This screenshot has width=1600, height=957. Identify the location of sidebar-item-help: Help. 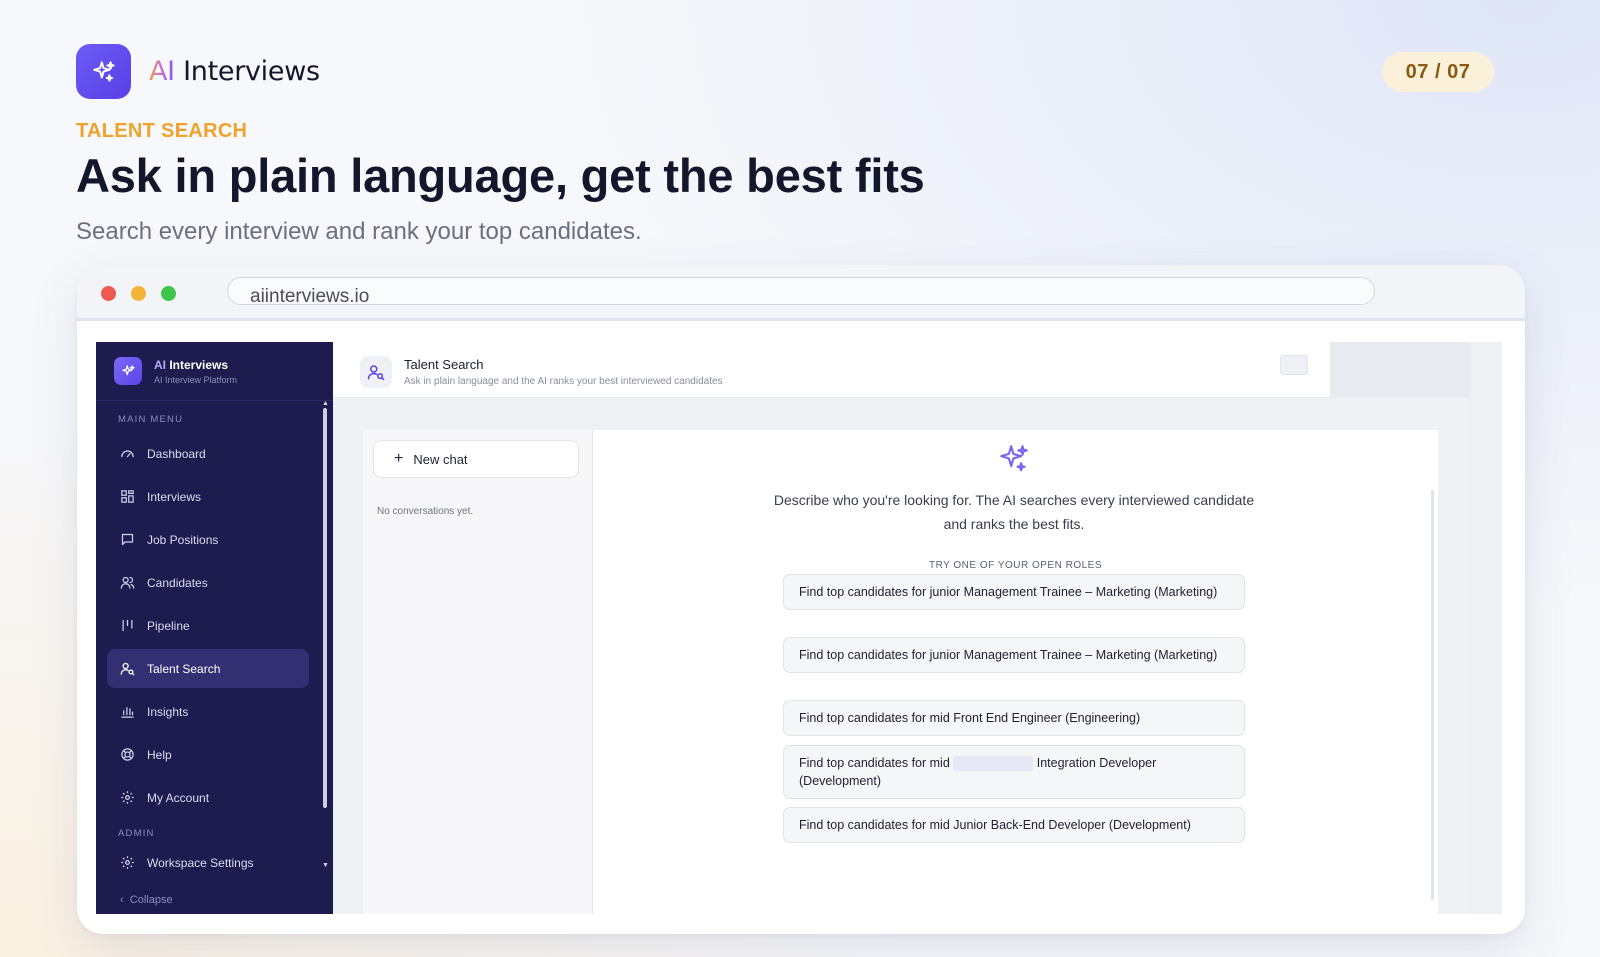
(208, 754).